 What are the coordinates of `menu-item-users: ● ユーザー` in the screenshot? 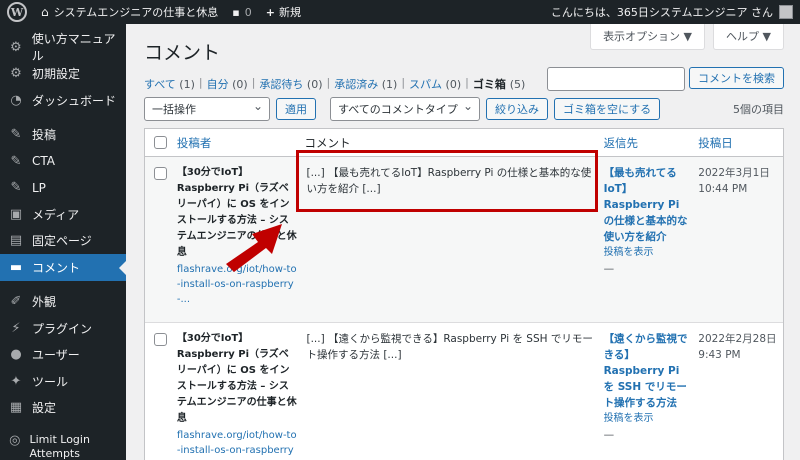 It's located at (63, 355).